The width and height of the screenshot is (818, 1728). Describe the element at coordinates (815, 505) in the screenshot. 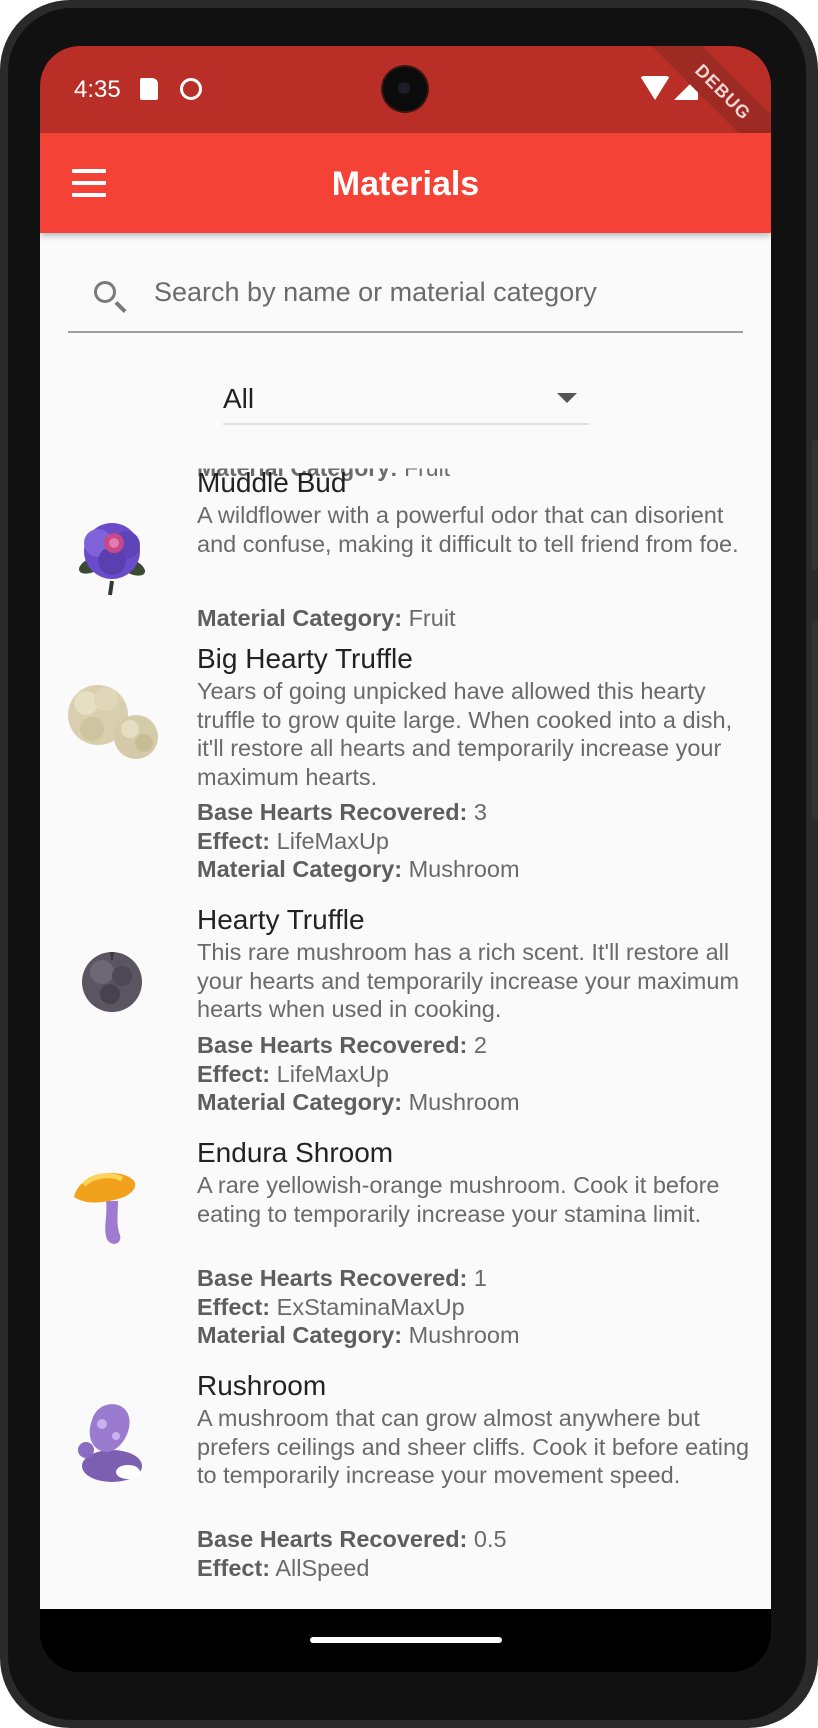

I see `volume-button` at that location.